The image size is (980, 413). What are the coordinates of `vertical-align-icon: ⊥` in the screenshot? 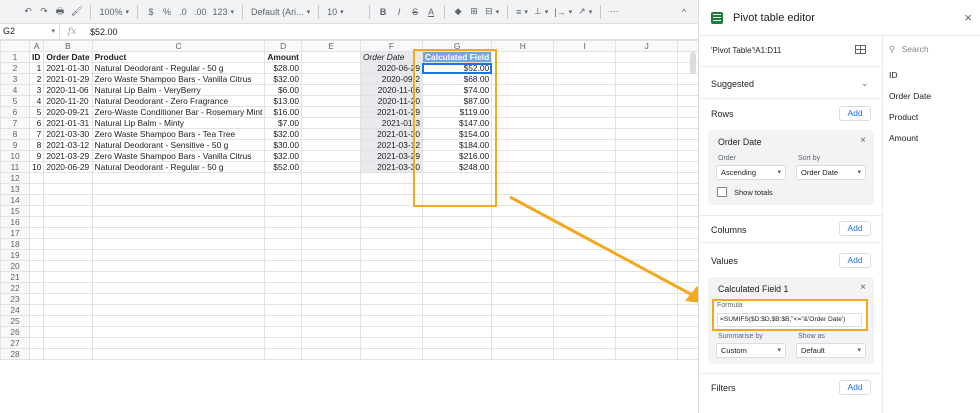 It's located at (541, 12).